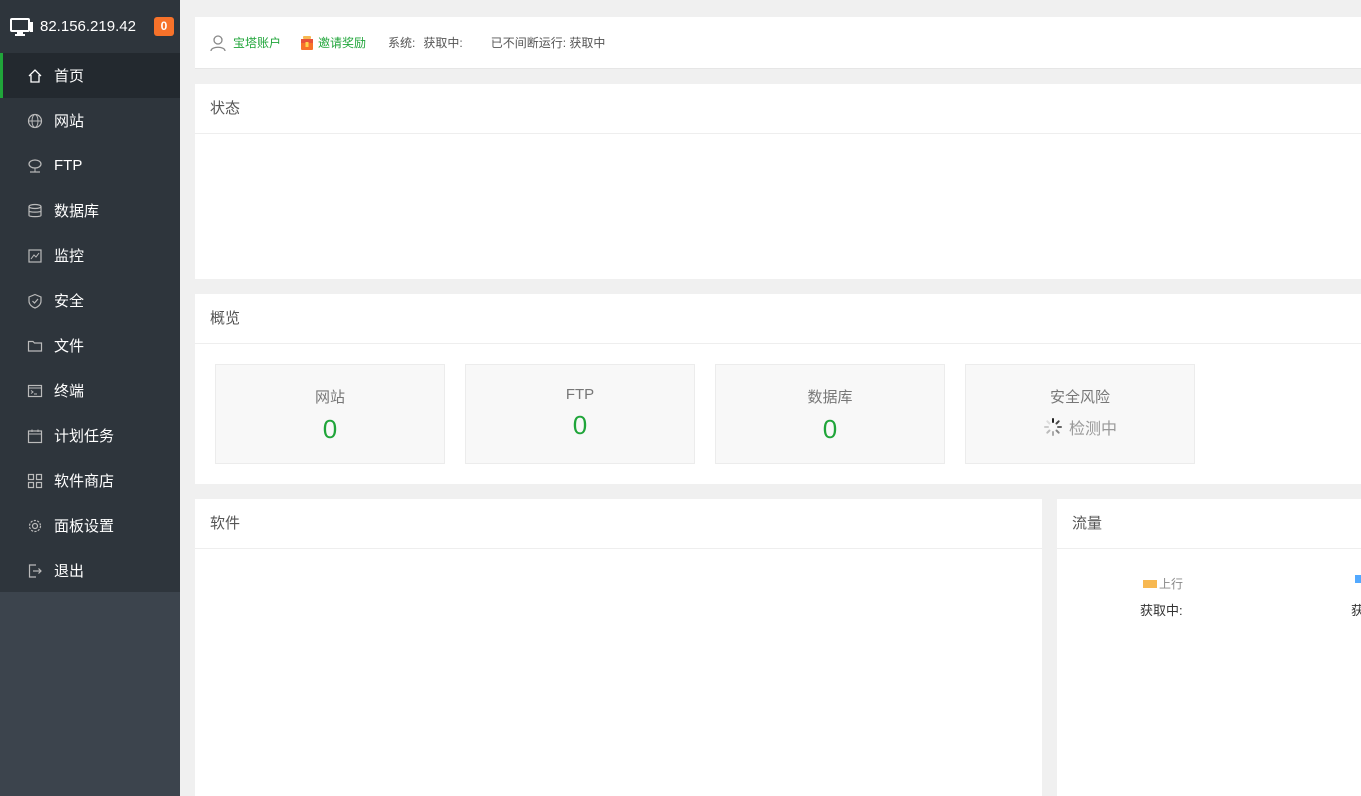  Describe the element at coordinates (35, 301) in the screenshot. I see `shield-icon` at that location.